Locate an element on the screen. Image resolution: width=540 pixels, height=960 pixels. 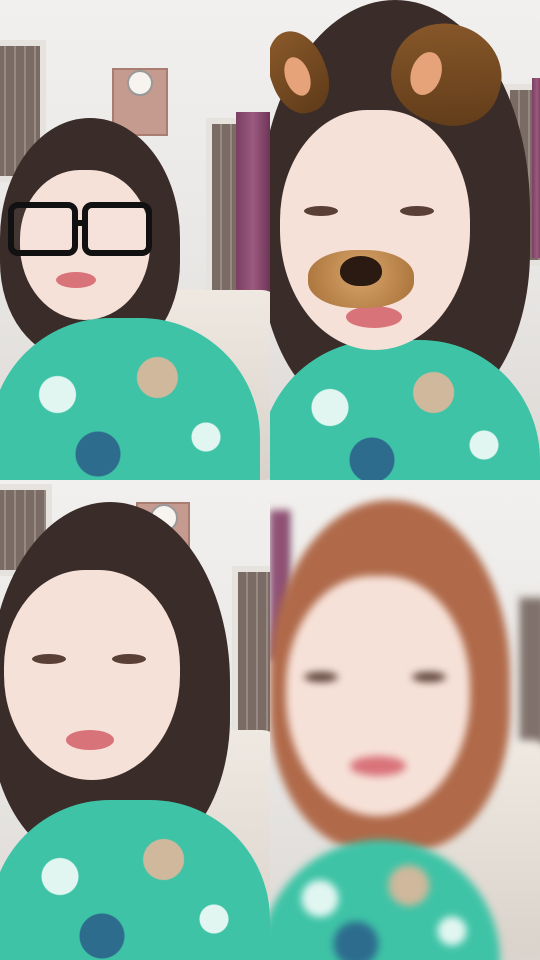
dog-nose-icon is located at coordinates (361, 271).